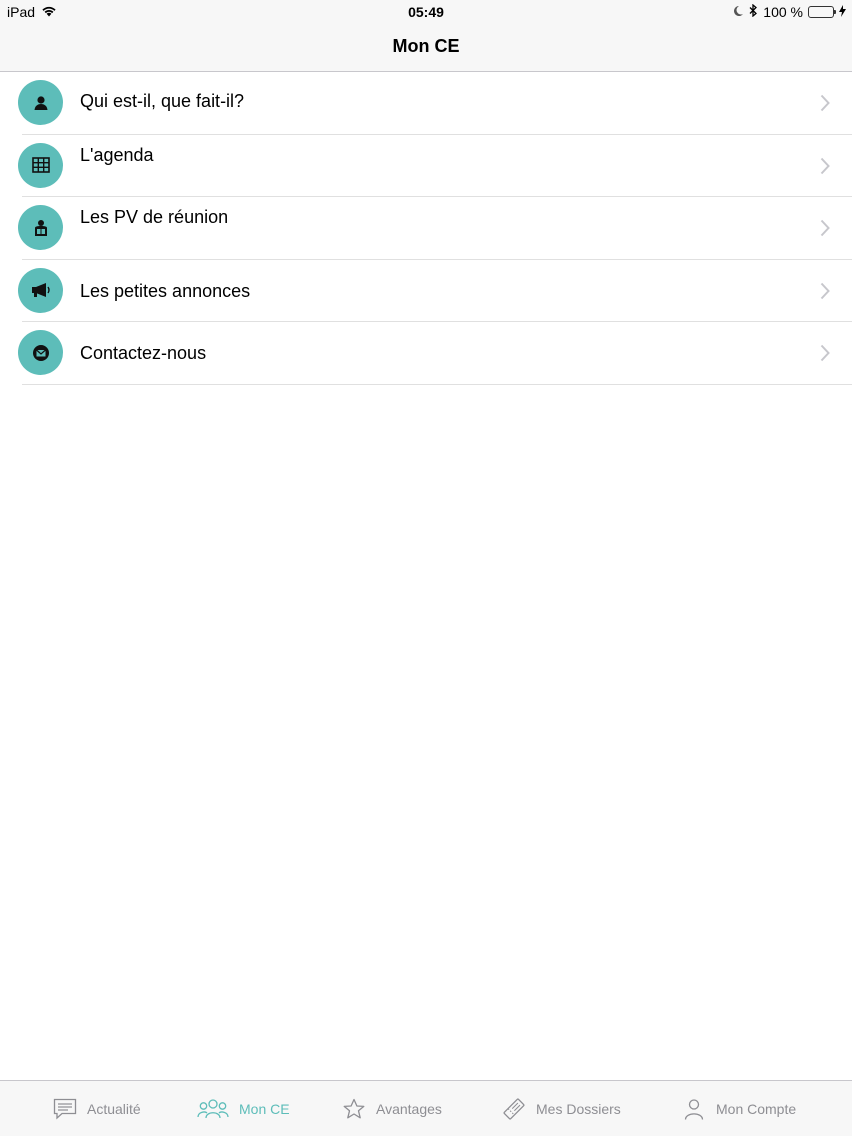  What do you see at coordinates (842, 12) in the screenshot?
I see `charging-icon` at bounding box center [842, 12].